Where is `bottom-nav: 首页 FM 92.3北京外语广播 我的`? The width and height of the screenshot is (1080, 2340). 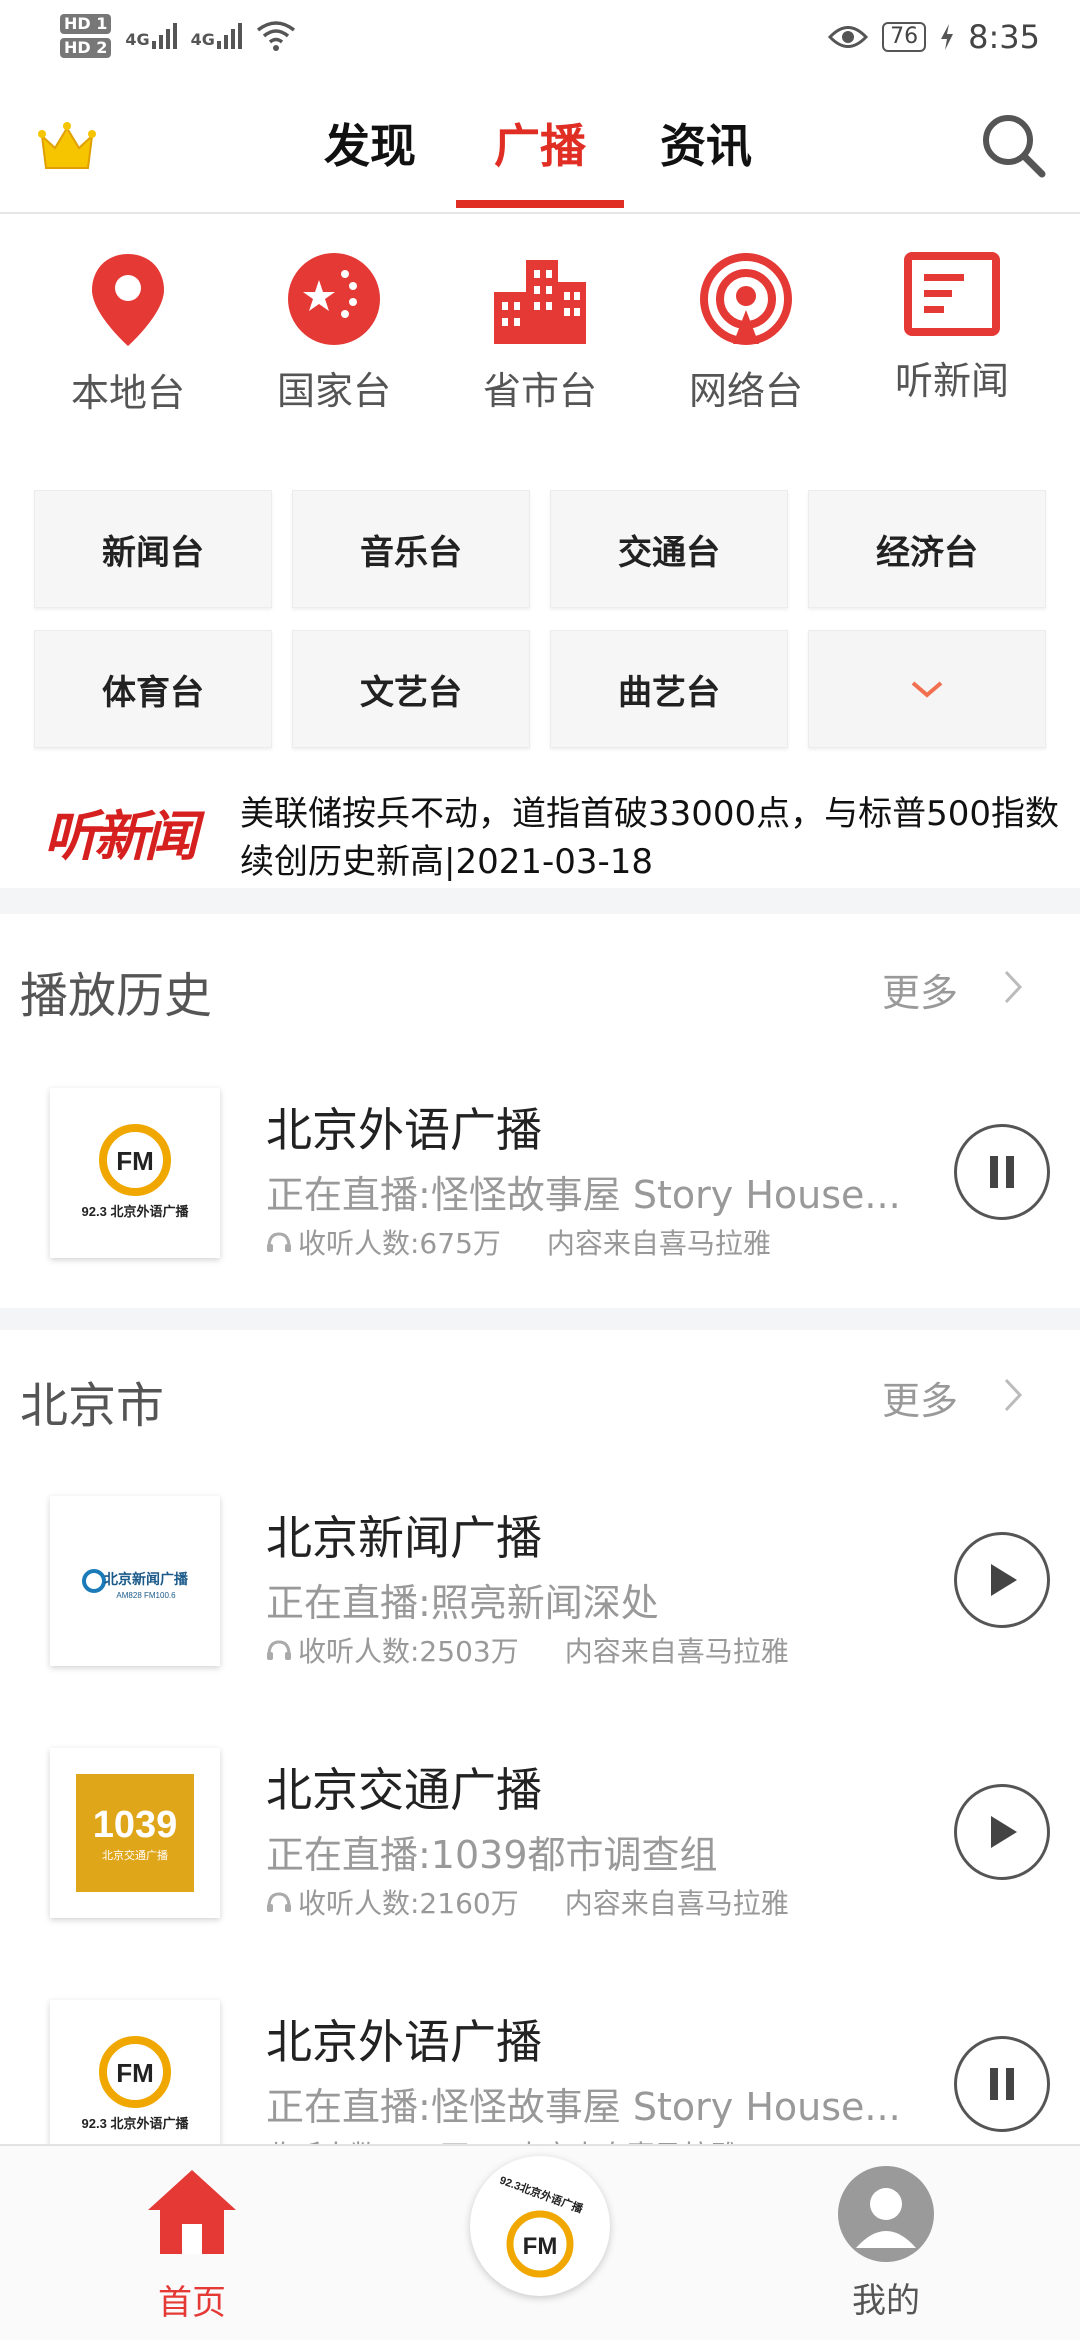 bottom-nav: 首页 FM 92.3北京外语广播 我的 is located at coordinates (540, 2242).